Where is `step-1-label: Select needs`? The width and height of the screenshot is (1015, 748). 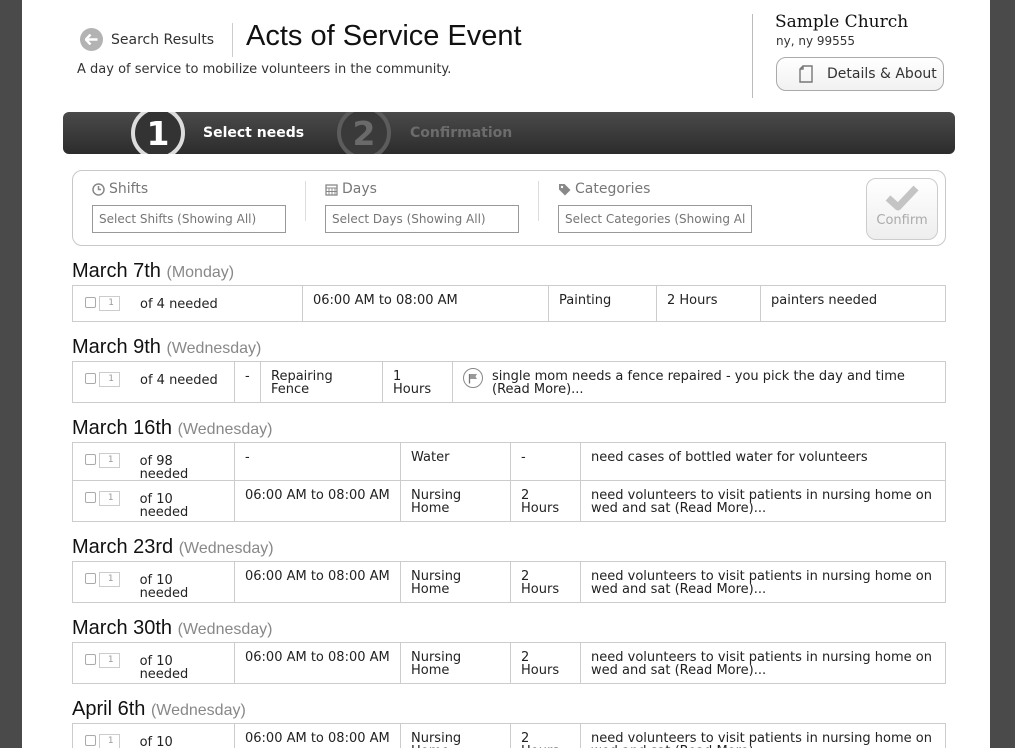
step-1-label: Select needs is located at coordinates (254, 133).